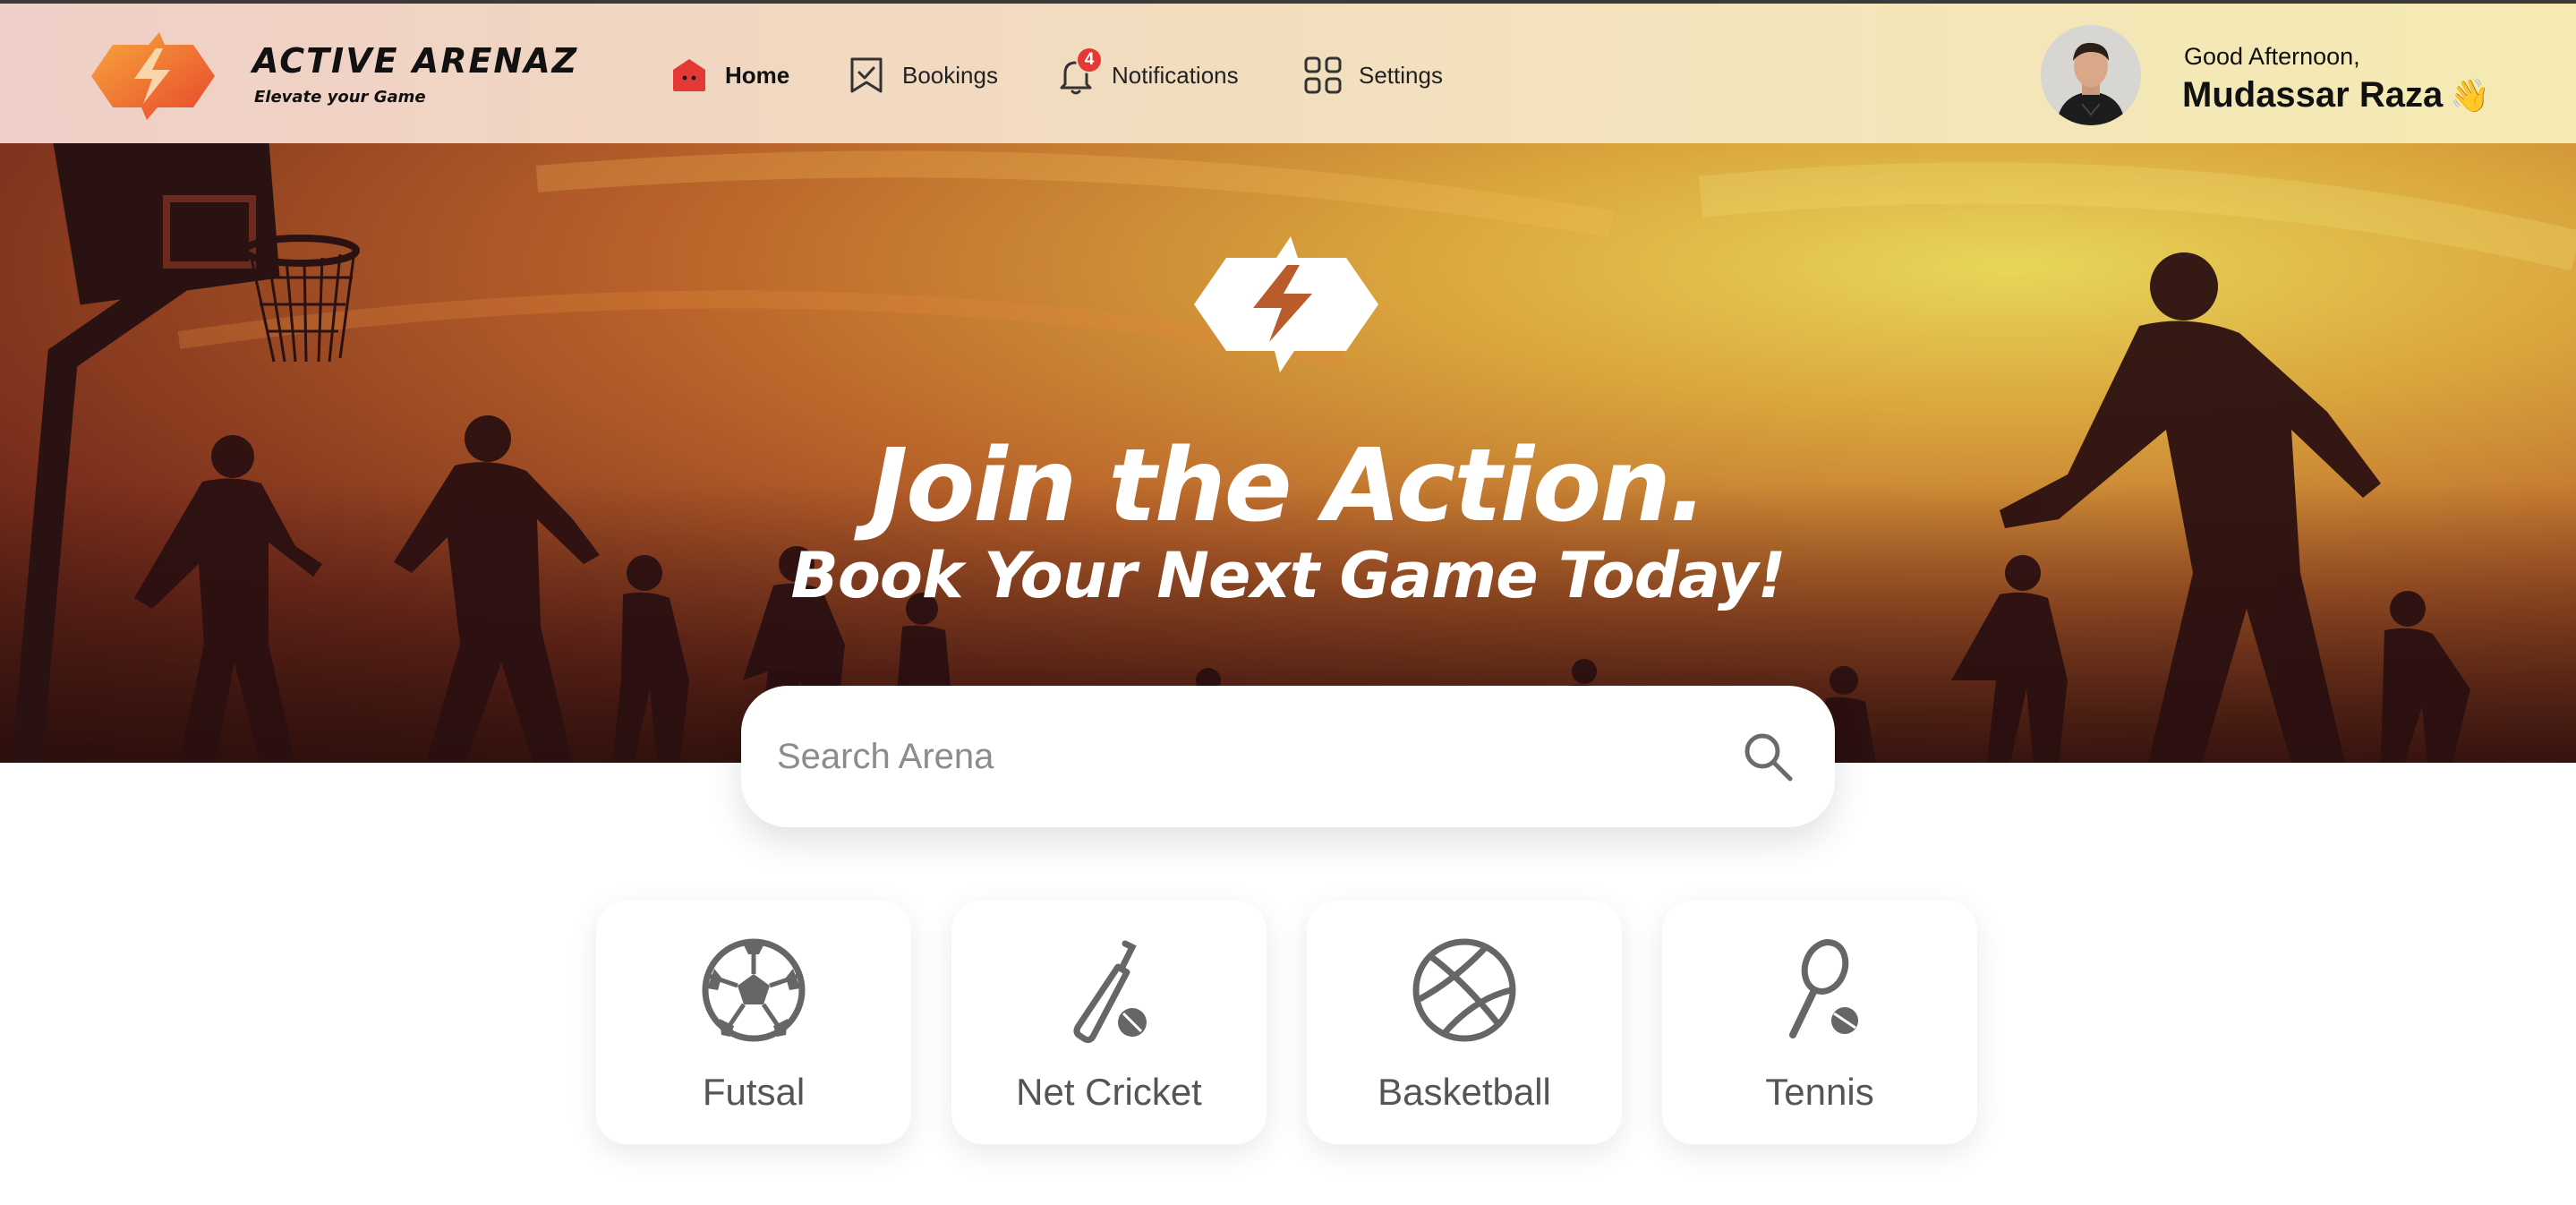 Image resolution: width=2576 pixels, height=1205 pixels. I want to click on search-icon, so click(1768, 756).